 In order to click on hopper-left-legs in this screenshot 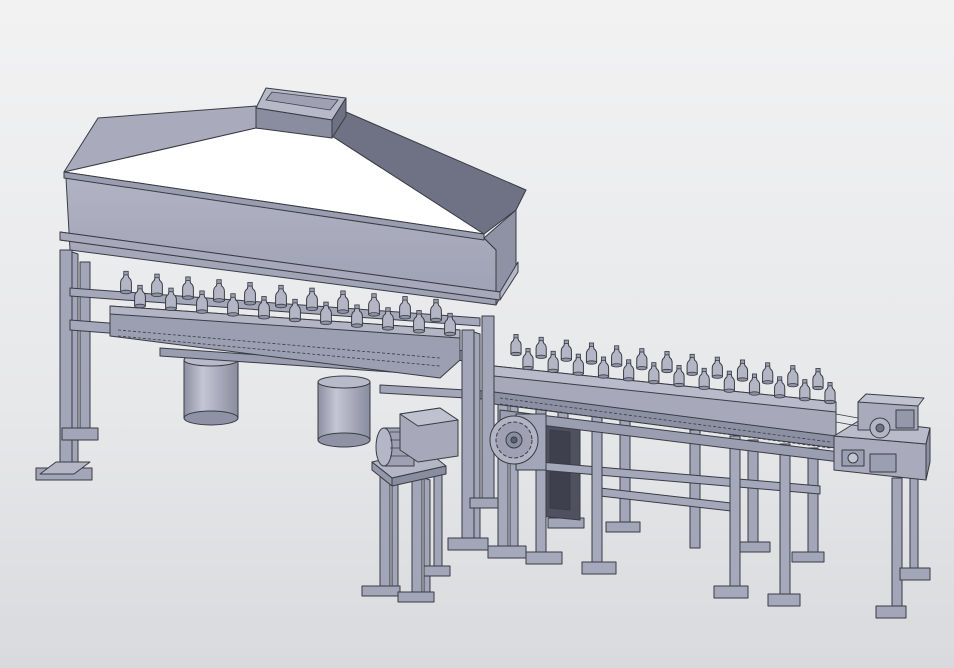, I will do `click(67, 365)`.